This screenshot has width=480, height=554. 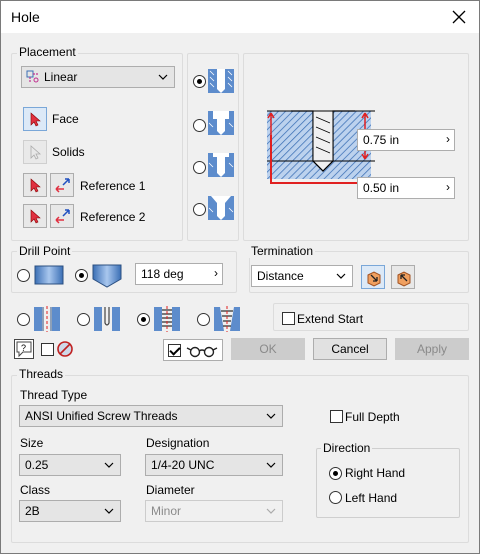 I want to click on left-hand-radio, so click(x=335, y=497).